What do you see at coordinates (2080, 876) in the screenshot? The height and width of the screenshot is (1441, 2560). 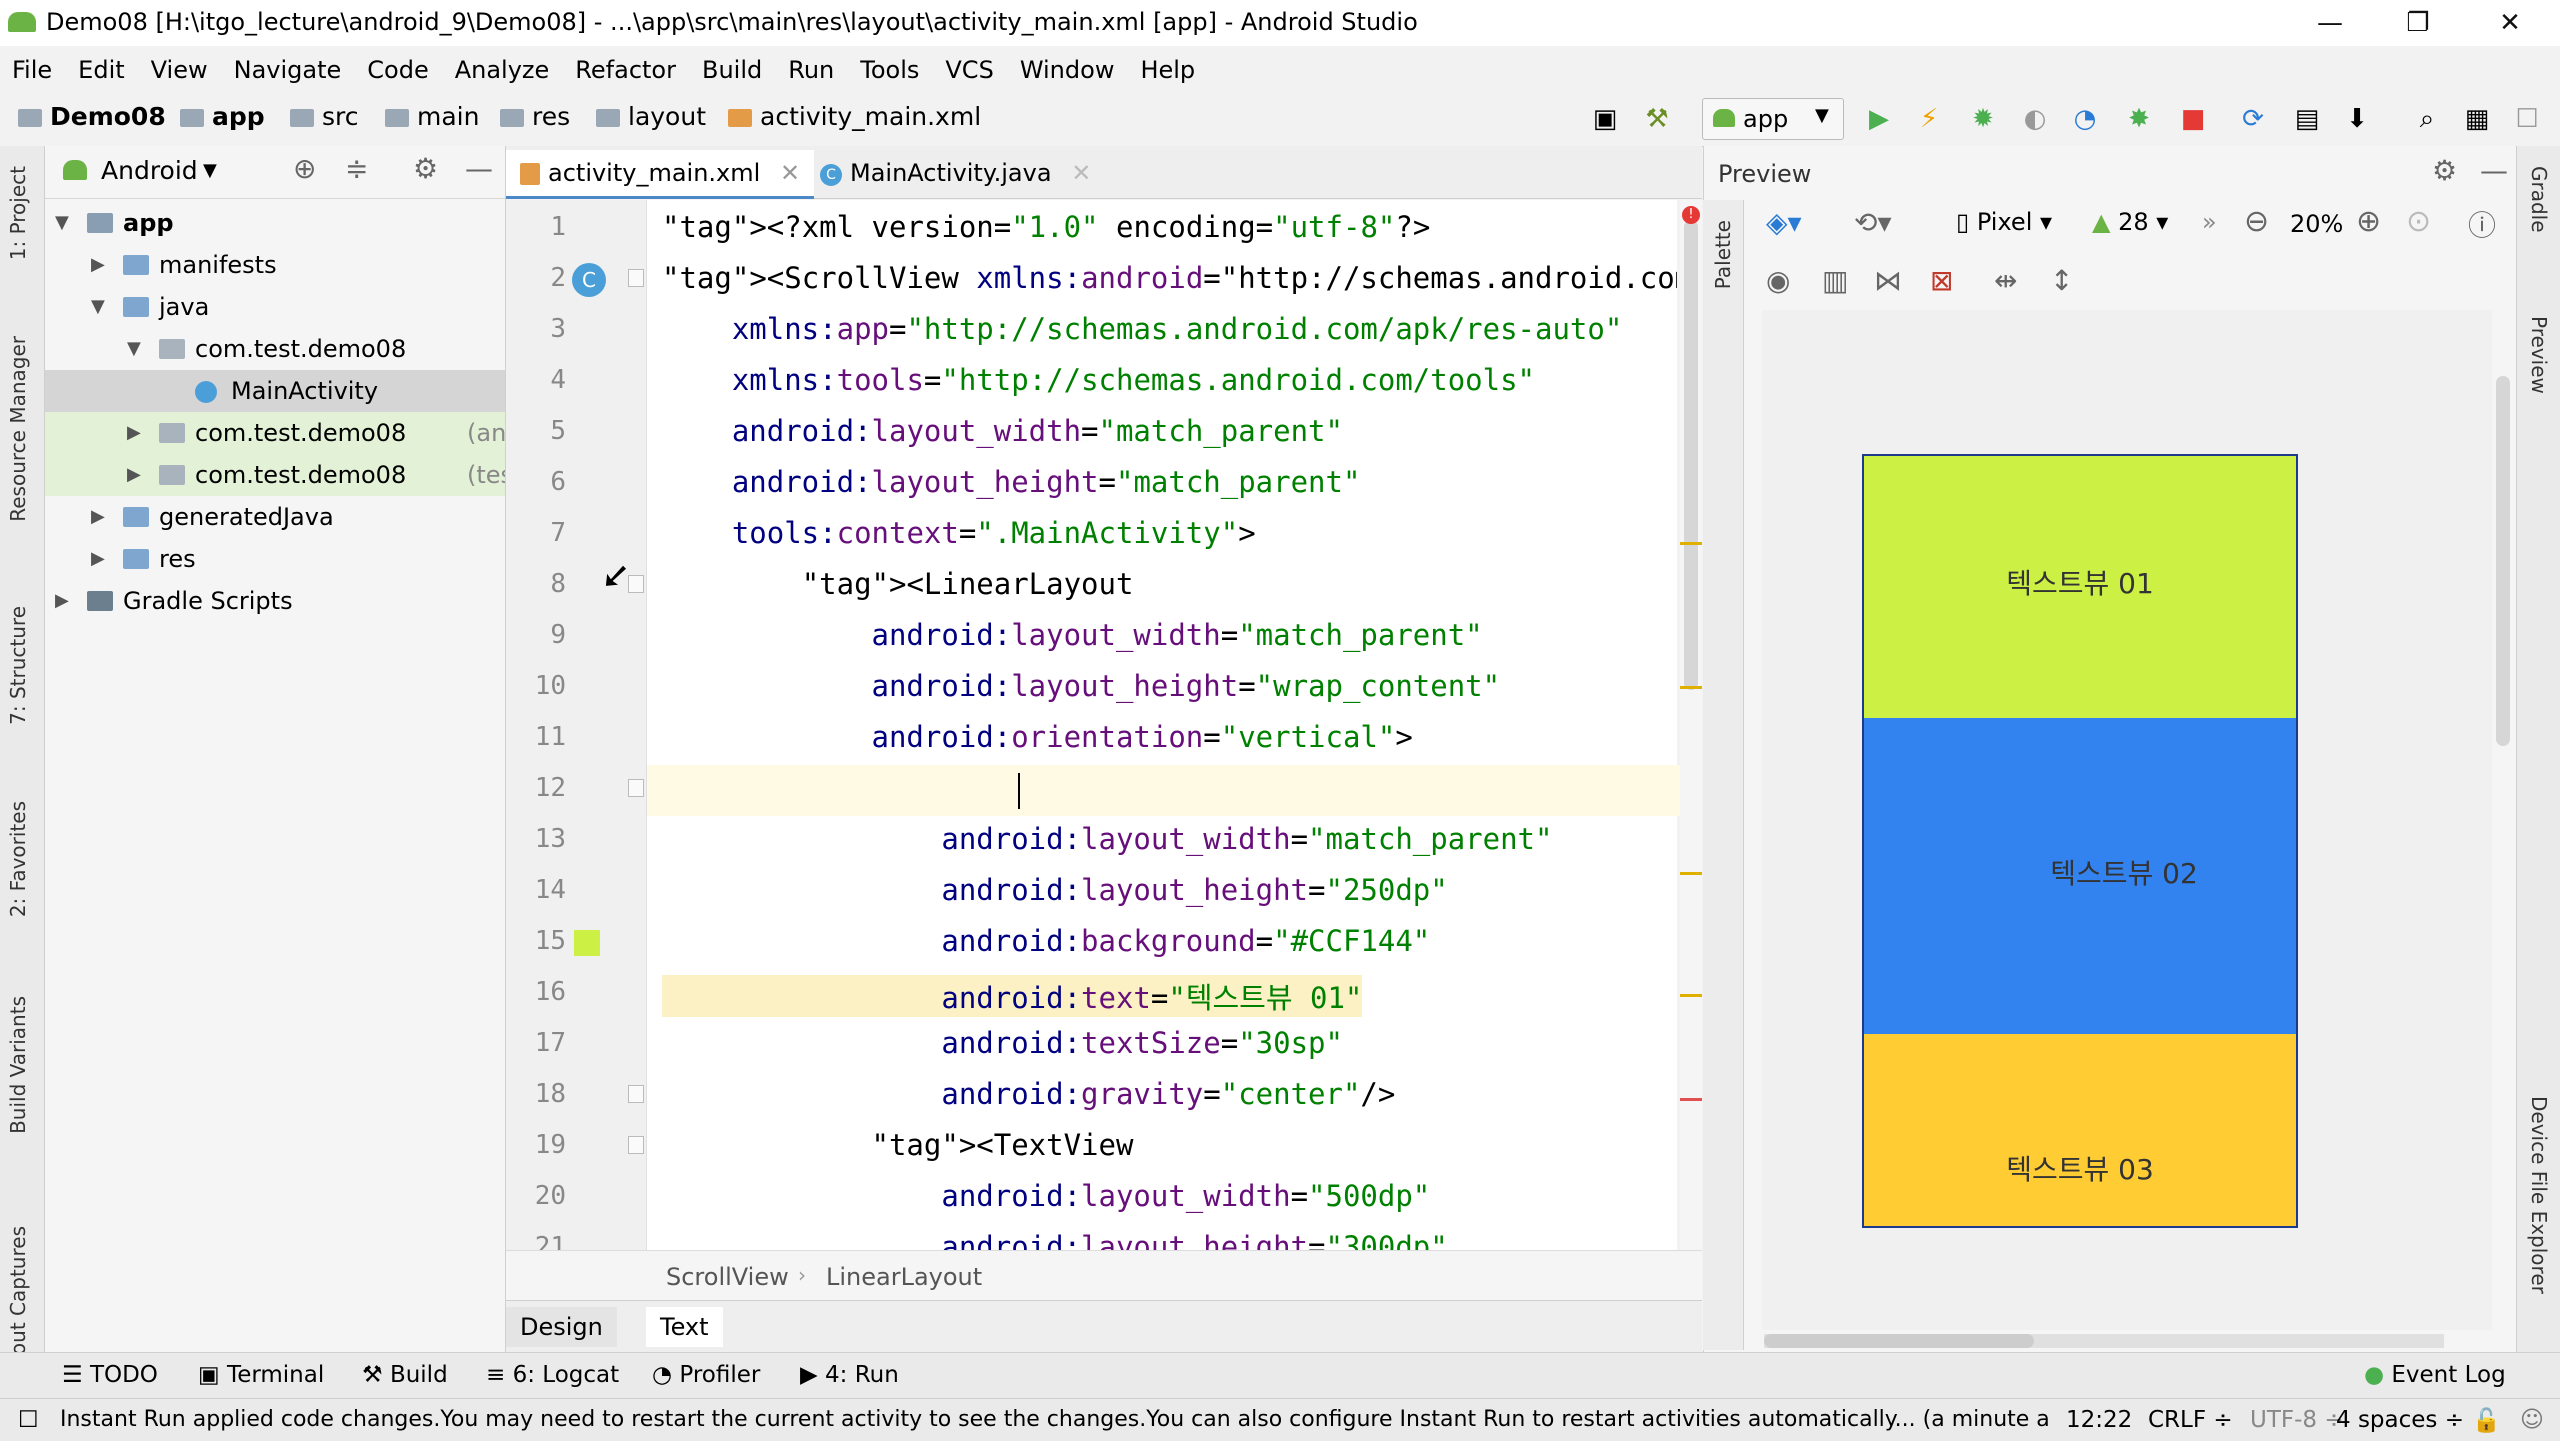 I see `textview-02: 텍스트뷰 02` at bounding box center [2080, 876].